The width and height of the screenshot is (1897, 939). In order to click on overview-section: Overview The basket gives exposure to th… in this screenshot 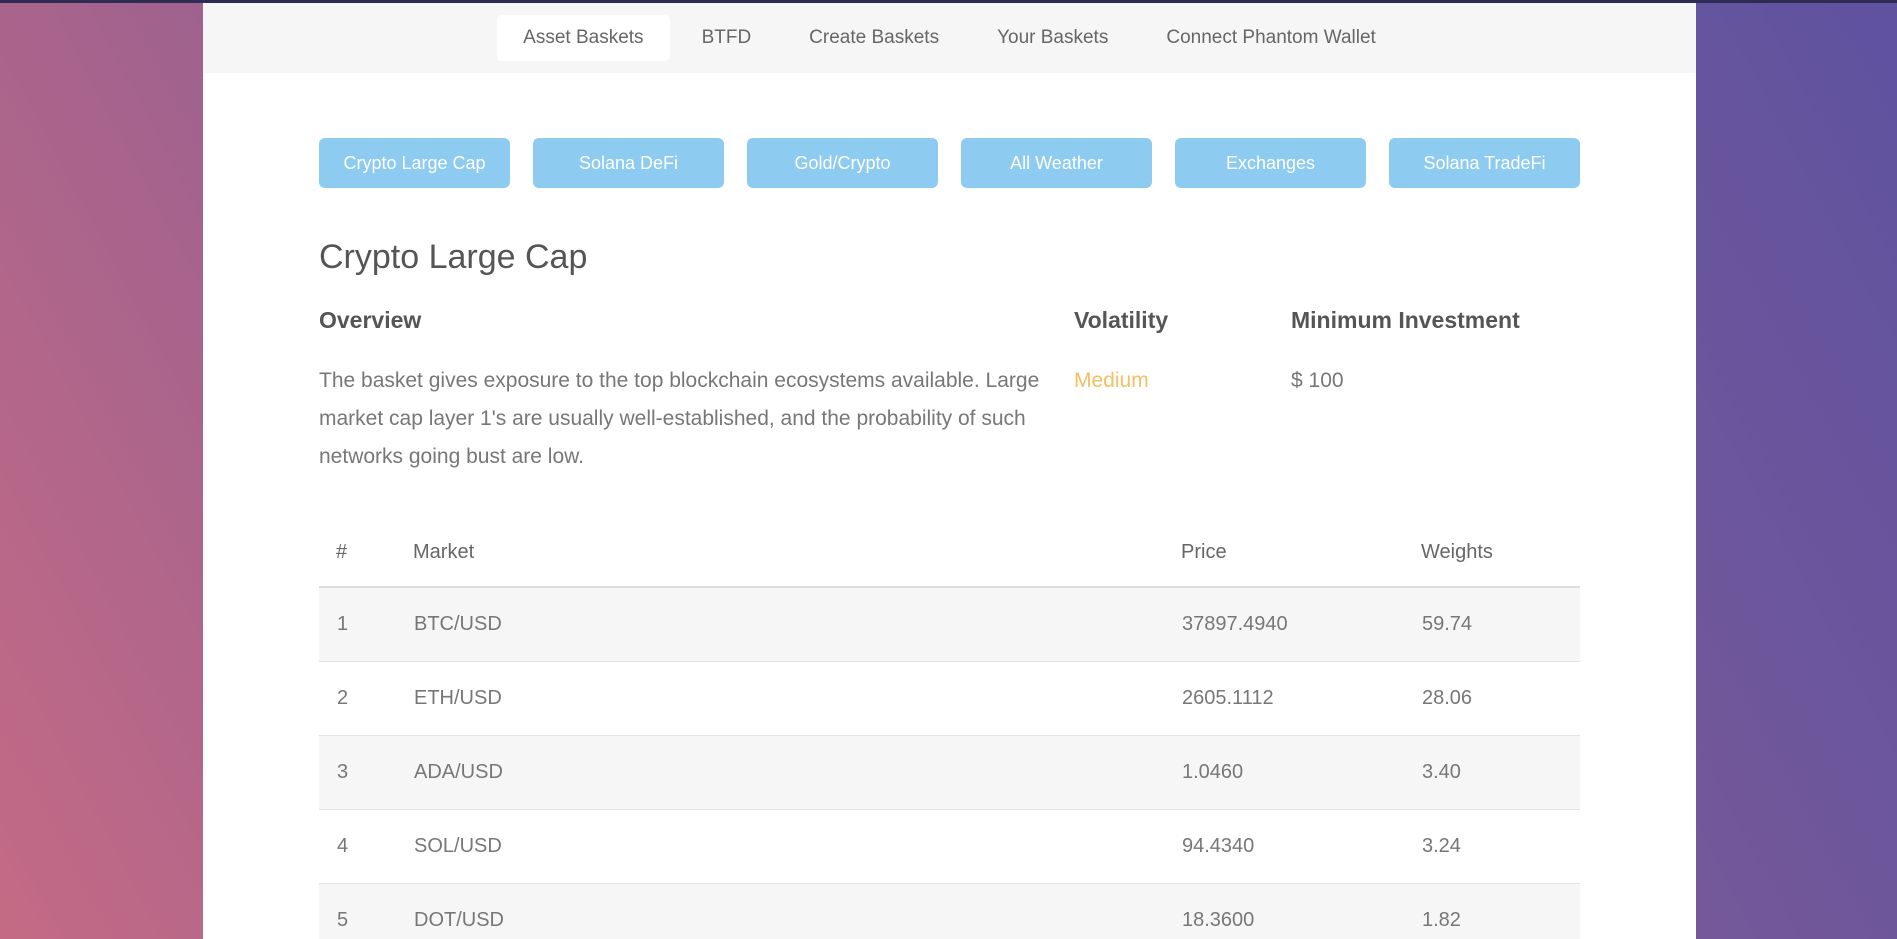, I will do `click(684, 391)`.